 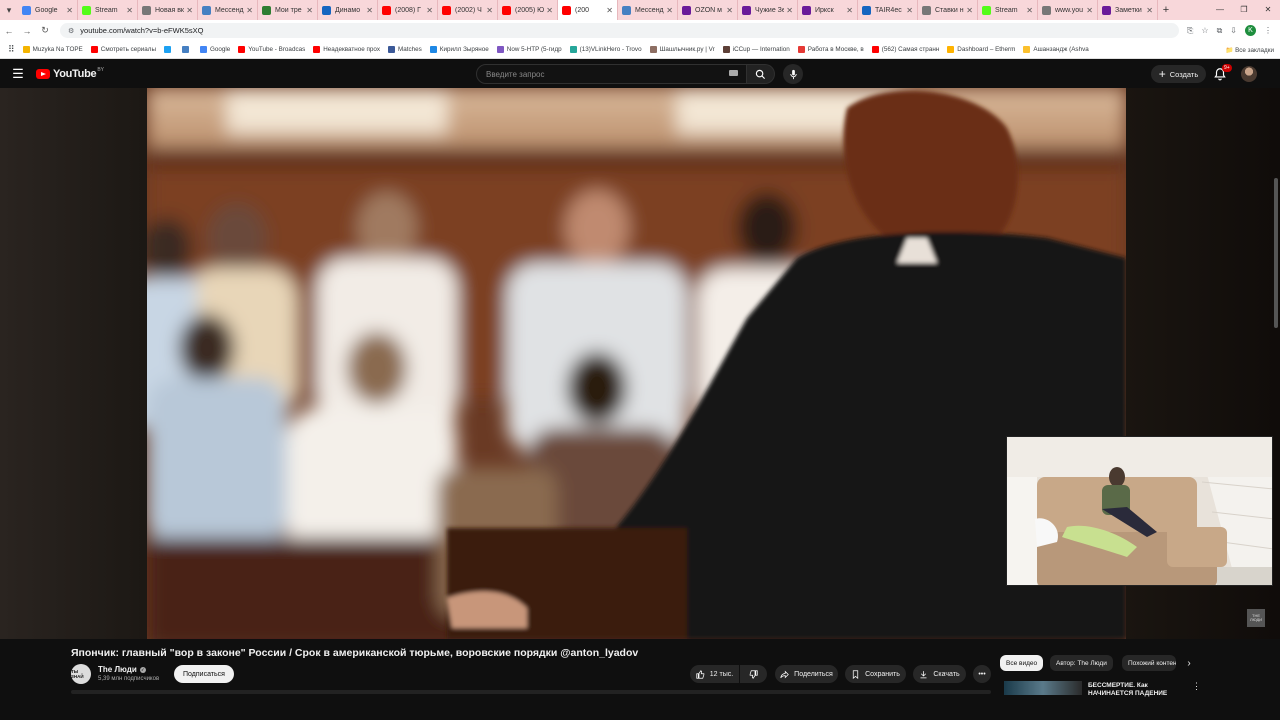 What do you see at coordinates (1250, 30) in the screenshot?
I see `profile-avatar: K` at bounding box center [1250, 30].